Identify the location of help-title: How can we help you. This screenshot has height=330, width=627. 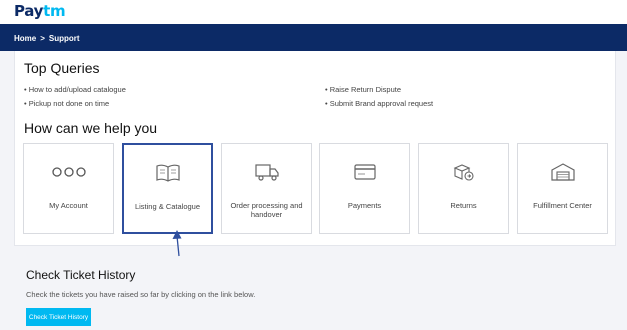
(91, 128).